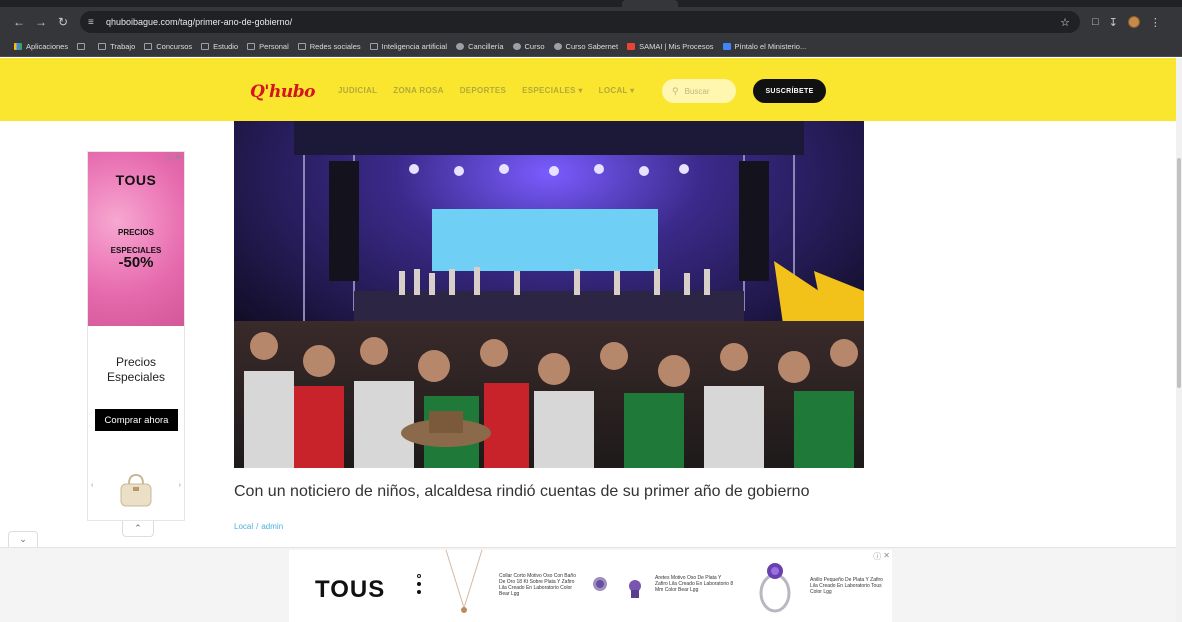 The height and width of the screenshot is (622, 1182). What do you see at coordinates (135, 362) in the screenshot?
I see `ad-tagline-line1: Precios` at bounding box center [135, 362].